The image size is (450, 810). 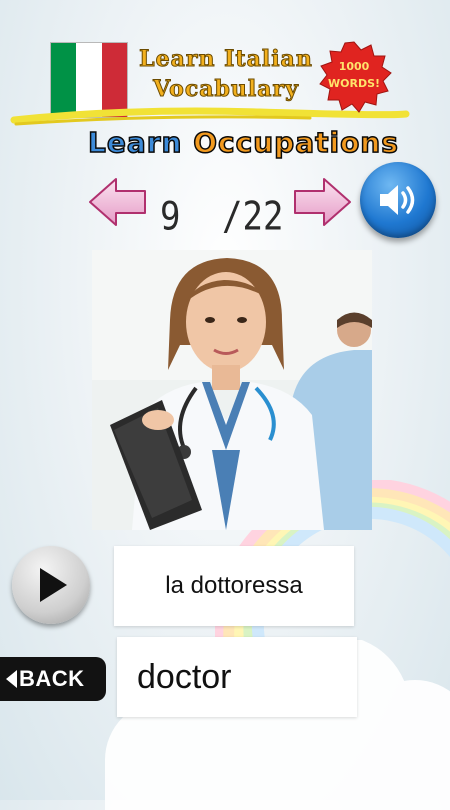 I want to click on back-button-label: BACK, so click(x=52, y=678).